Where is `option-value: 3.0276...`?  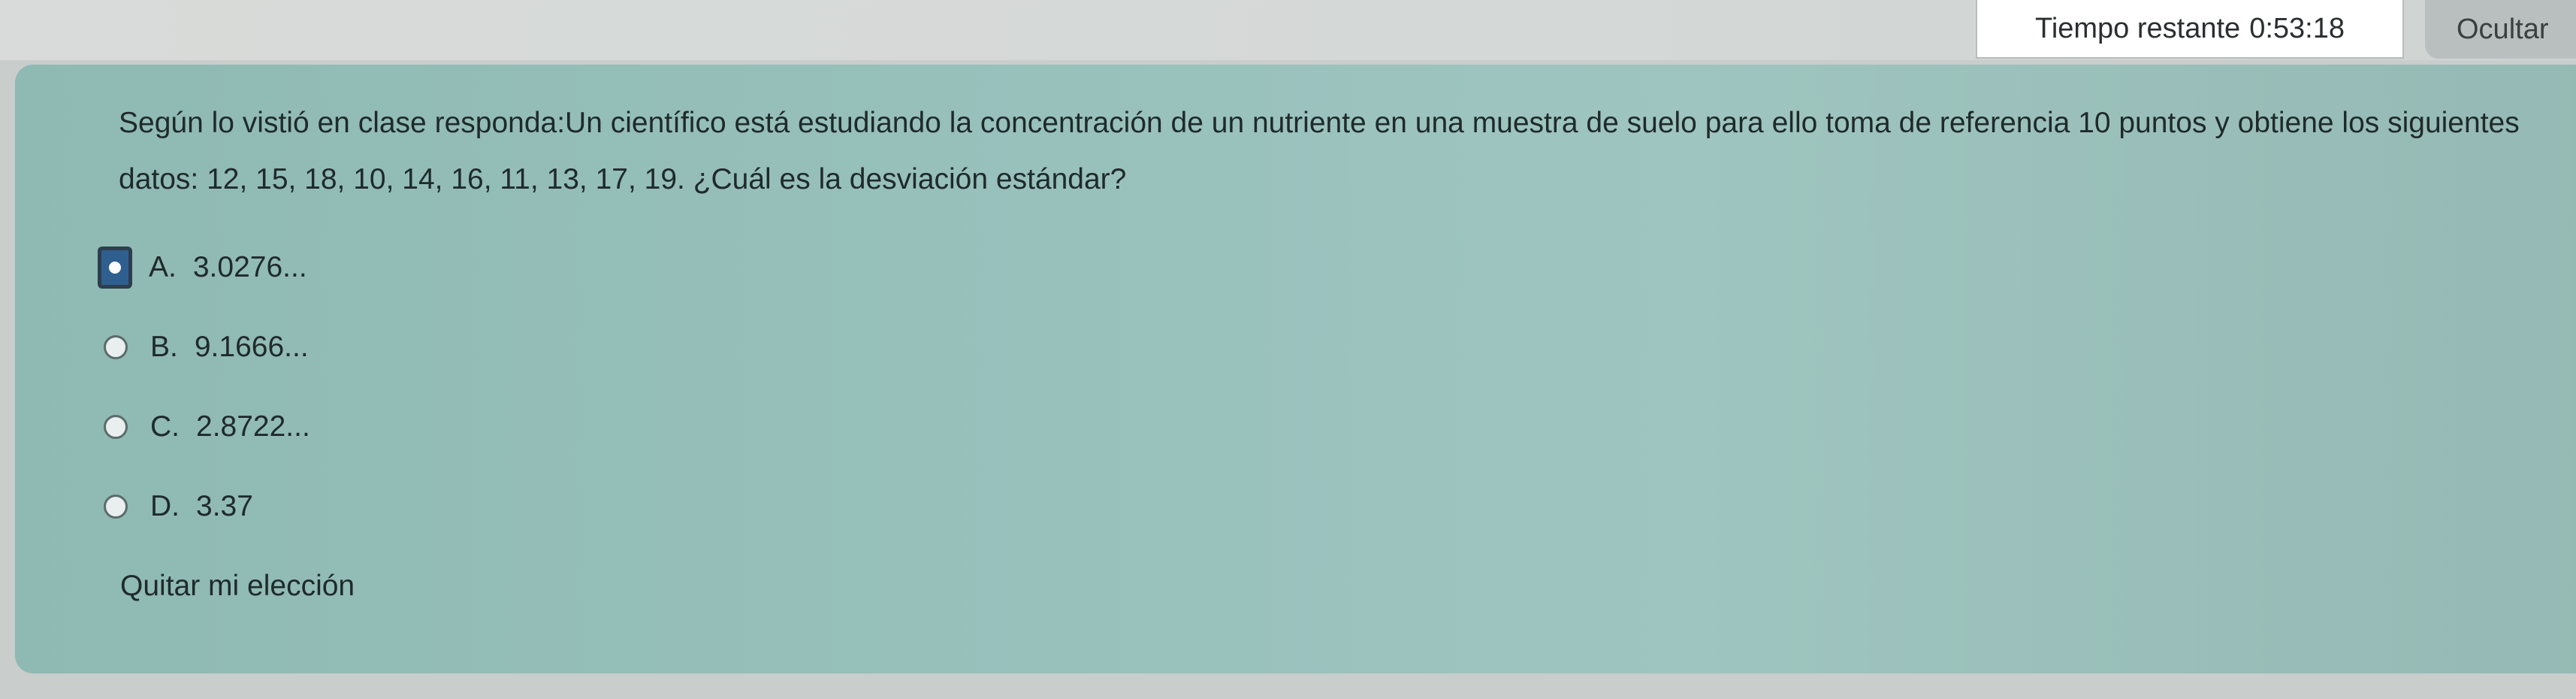
option-value: 3.0276... is located at coordinates (249, 267).